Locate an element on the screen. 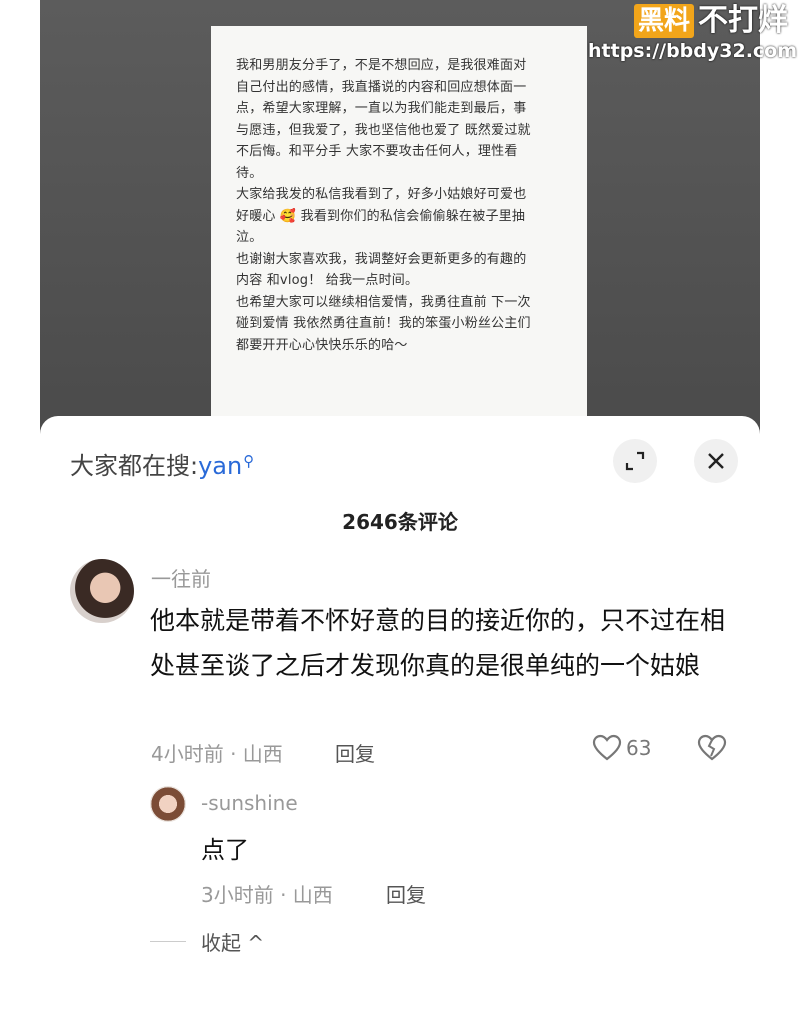 Image resolution: width=800 pixels, height=1016 pixels. comment-meta: 4小时前 · 山西 is located at coordinates (217, 754).